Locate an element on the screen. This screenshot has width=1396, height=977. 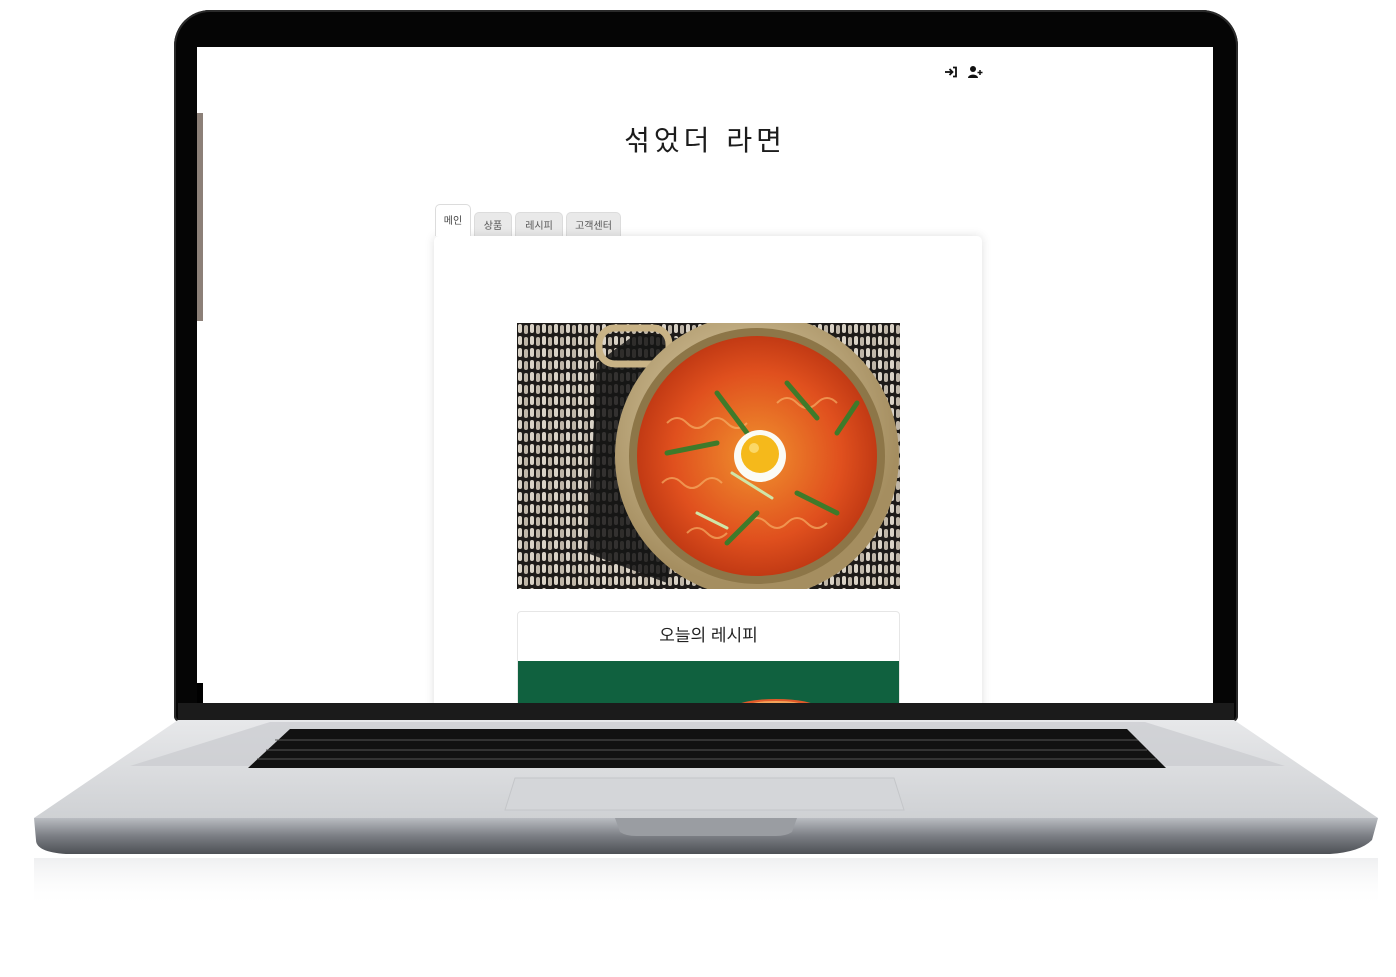
login-icon is located at coordinates (951, 72).